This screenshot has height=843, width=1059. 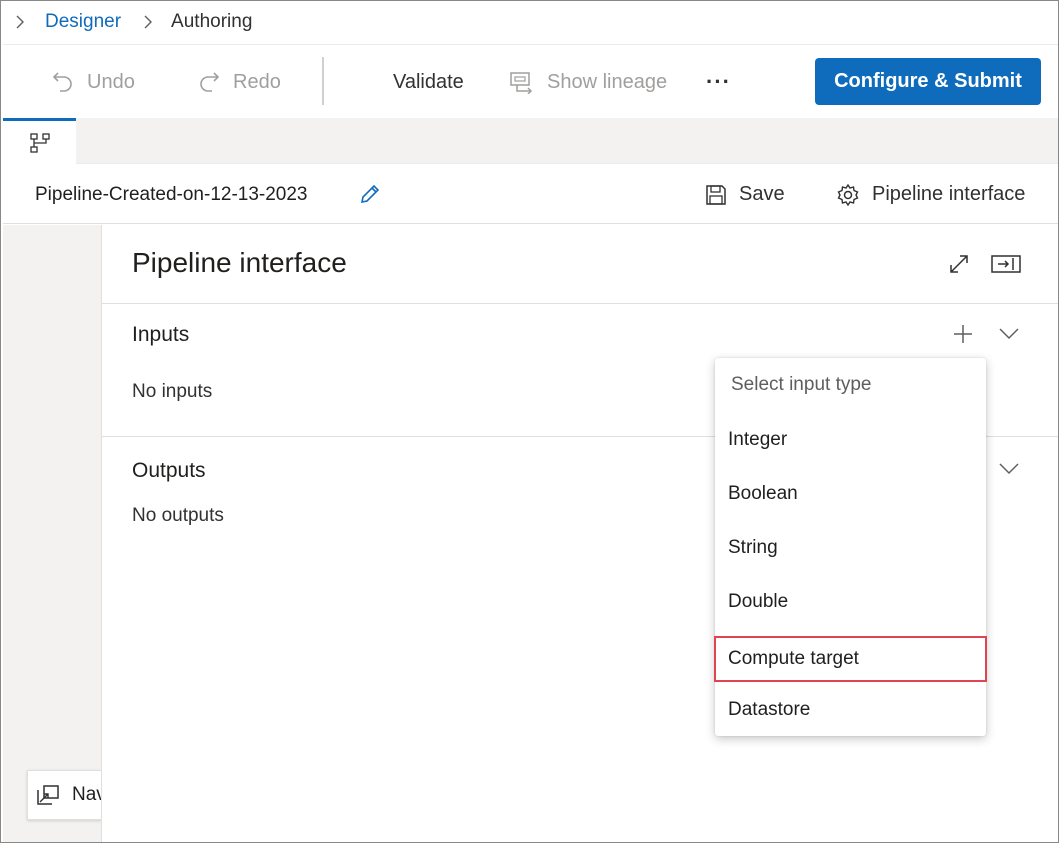 I want to click on validate-label: Validate, so click(x=428, y=81).